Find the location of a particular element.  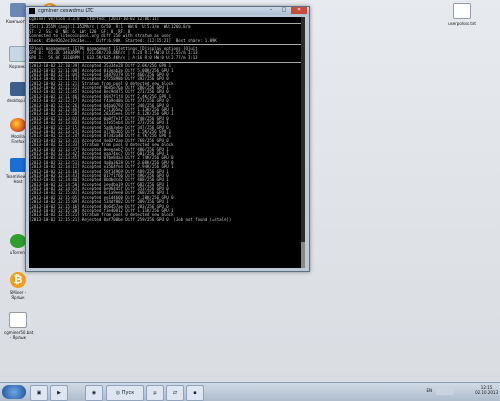

tray-icons is located at coordinates (445, 391).